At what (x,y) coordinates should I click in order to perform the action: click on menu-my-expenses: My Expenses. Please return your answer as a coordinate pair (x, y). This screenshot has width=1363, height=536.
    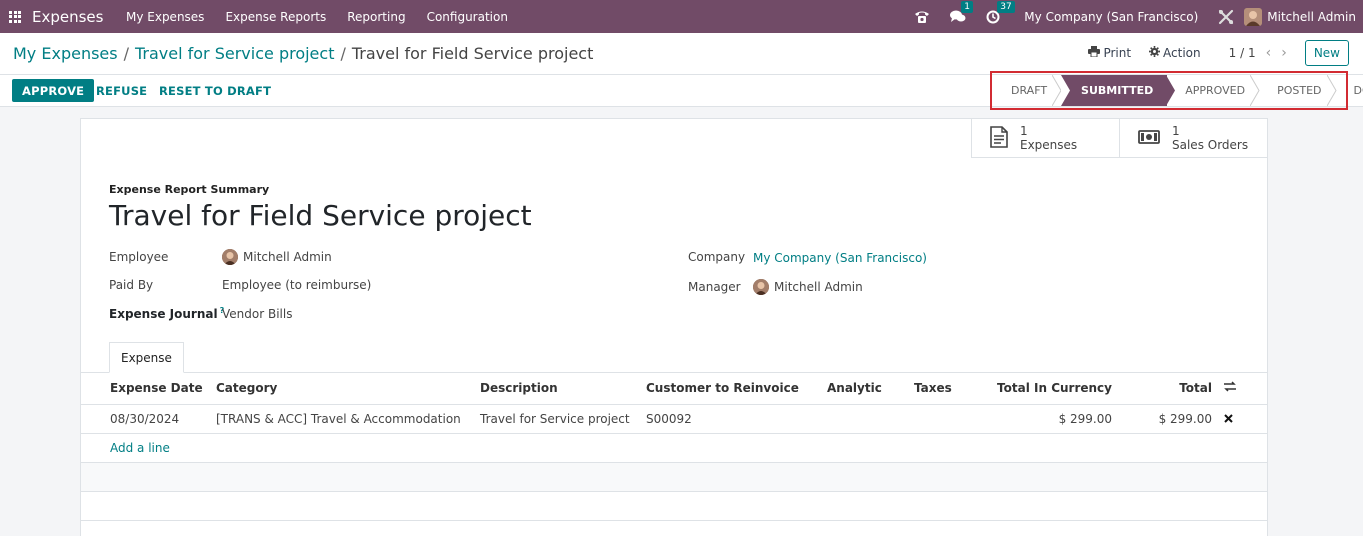
    Looking at the image, I should click on (165, 17).